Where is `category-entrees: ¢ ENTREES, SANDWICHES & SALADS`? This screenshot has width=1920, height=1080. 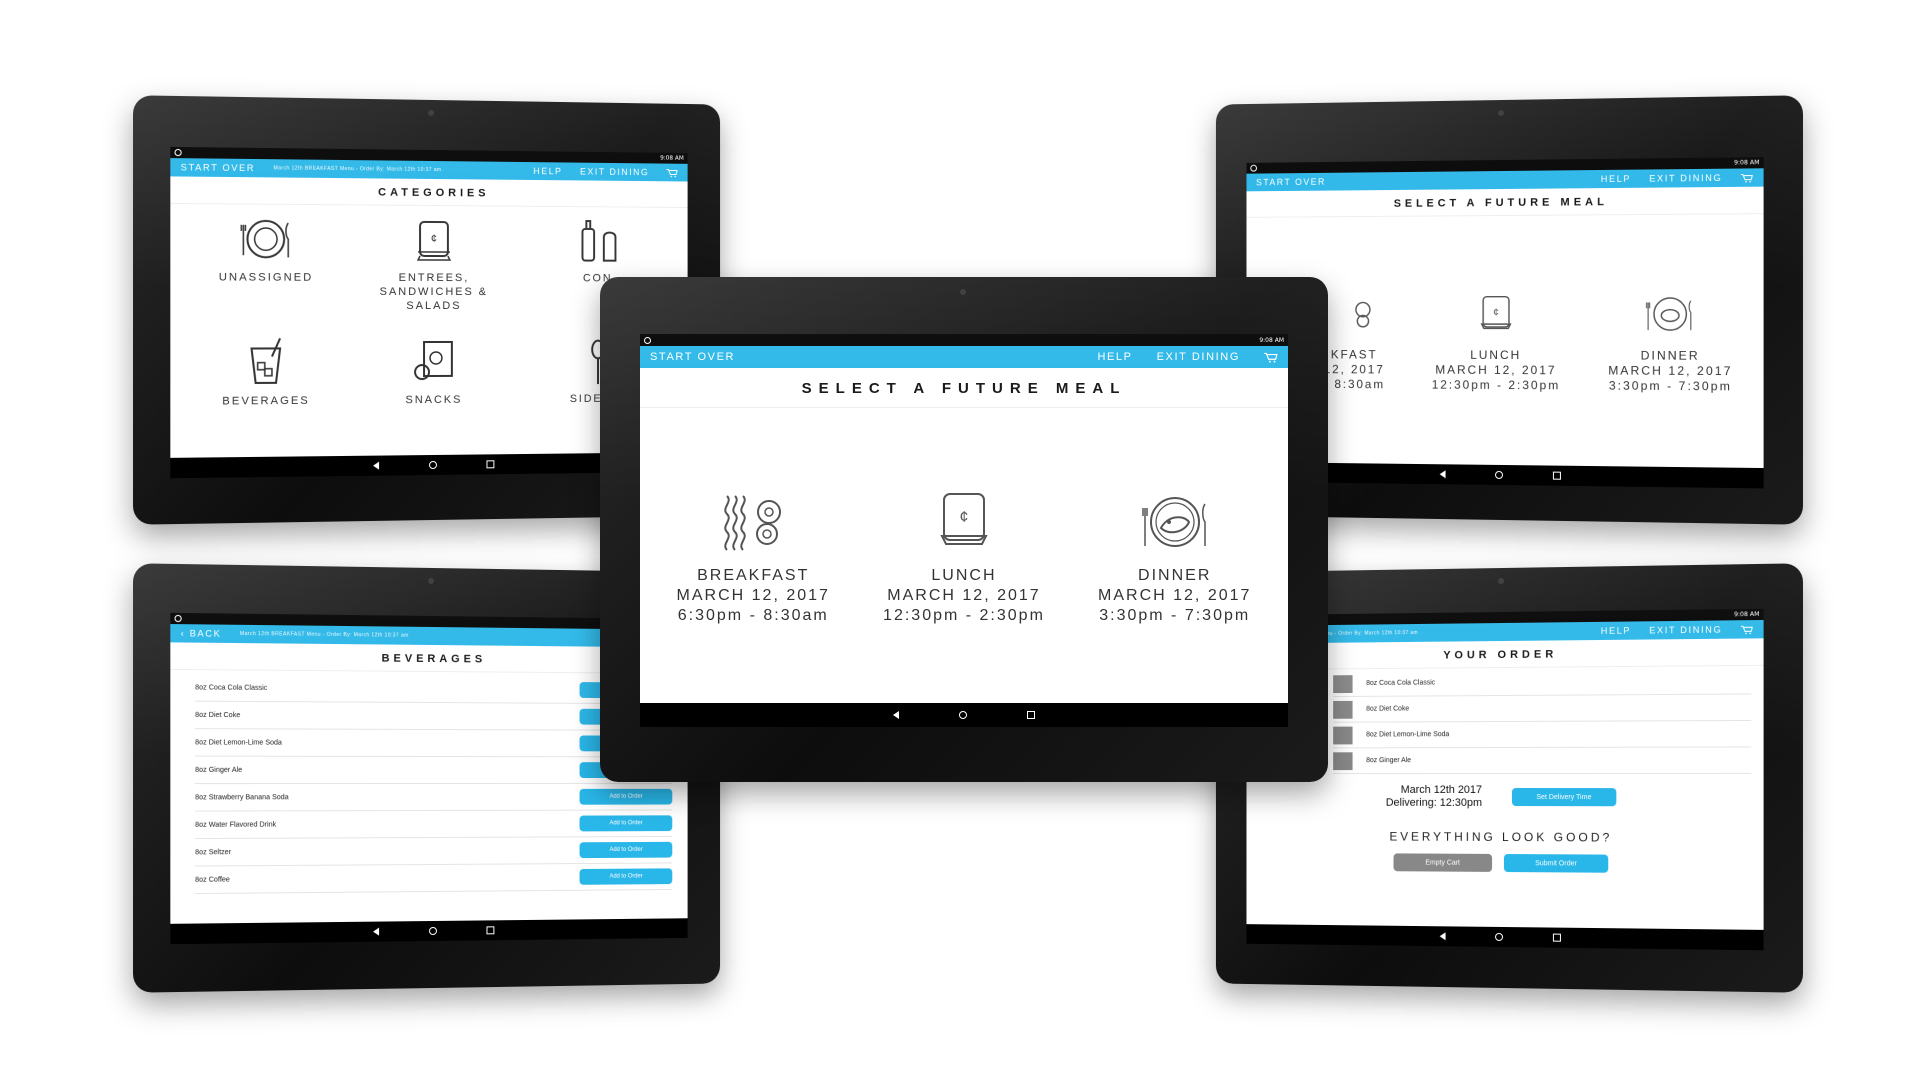
category-entrees: ¢ ENTREES, SANDWICHES & SALADS is located at coordinates (434, 272).